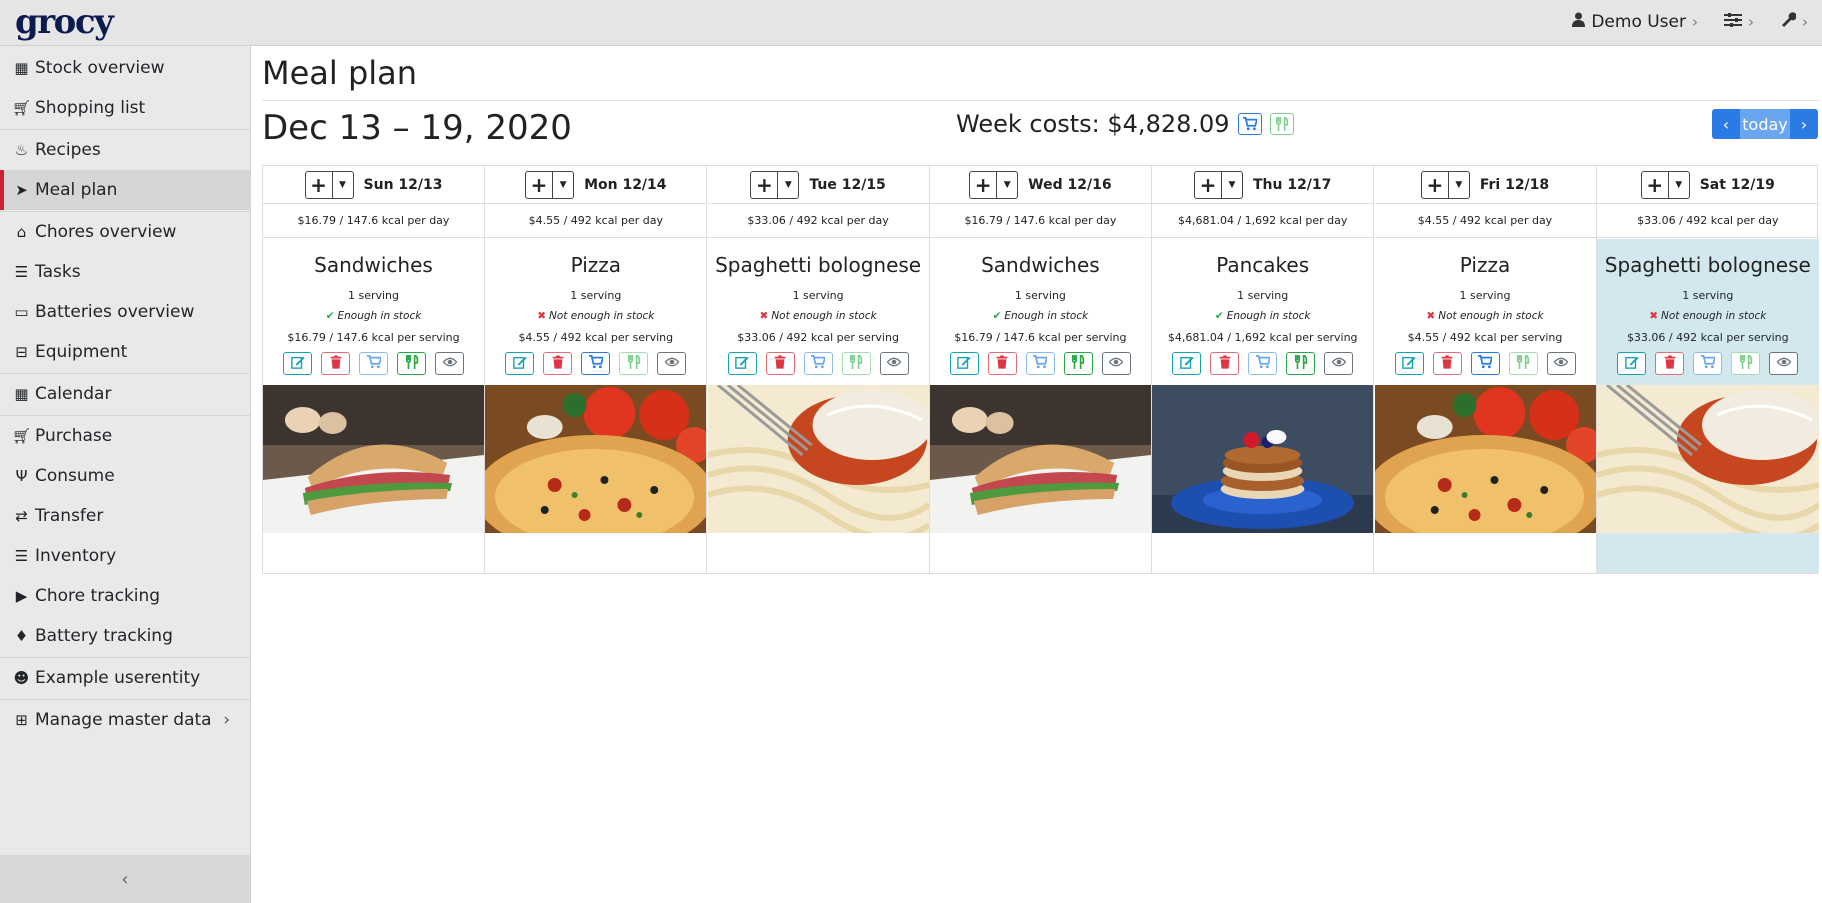 The height and width of the screenshot is (903, 1822). What do you see at coordinates (373, 295) in the screenshot?
I see `servings: 1 serving` at bounding box center [373, 295].